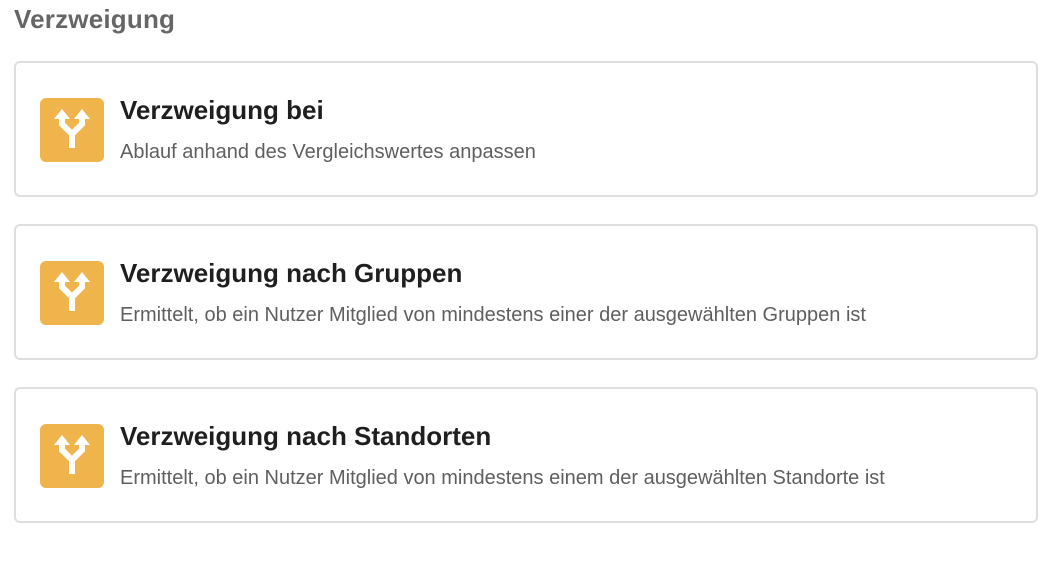  I want to click on section-title: Verzweigung, so click(95, 19).